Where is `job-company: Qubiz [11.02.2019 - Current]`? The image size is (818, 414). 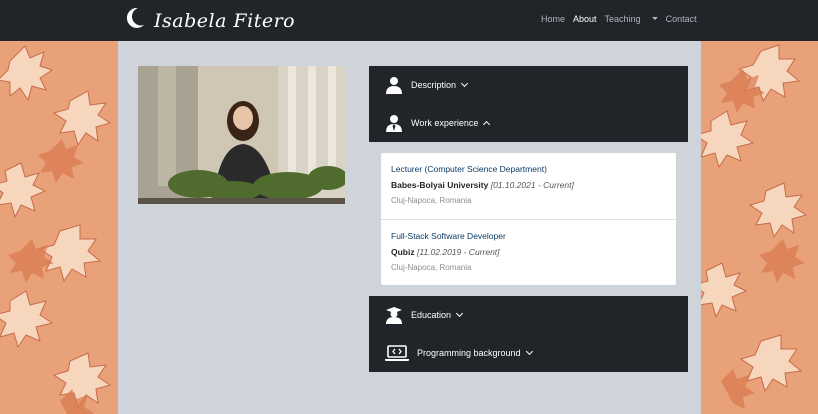
job-company: Qubiz [11.02.2019 - Current] is located at coordinates (528, 252).